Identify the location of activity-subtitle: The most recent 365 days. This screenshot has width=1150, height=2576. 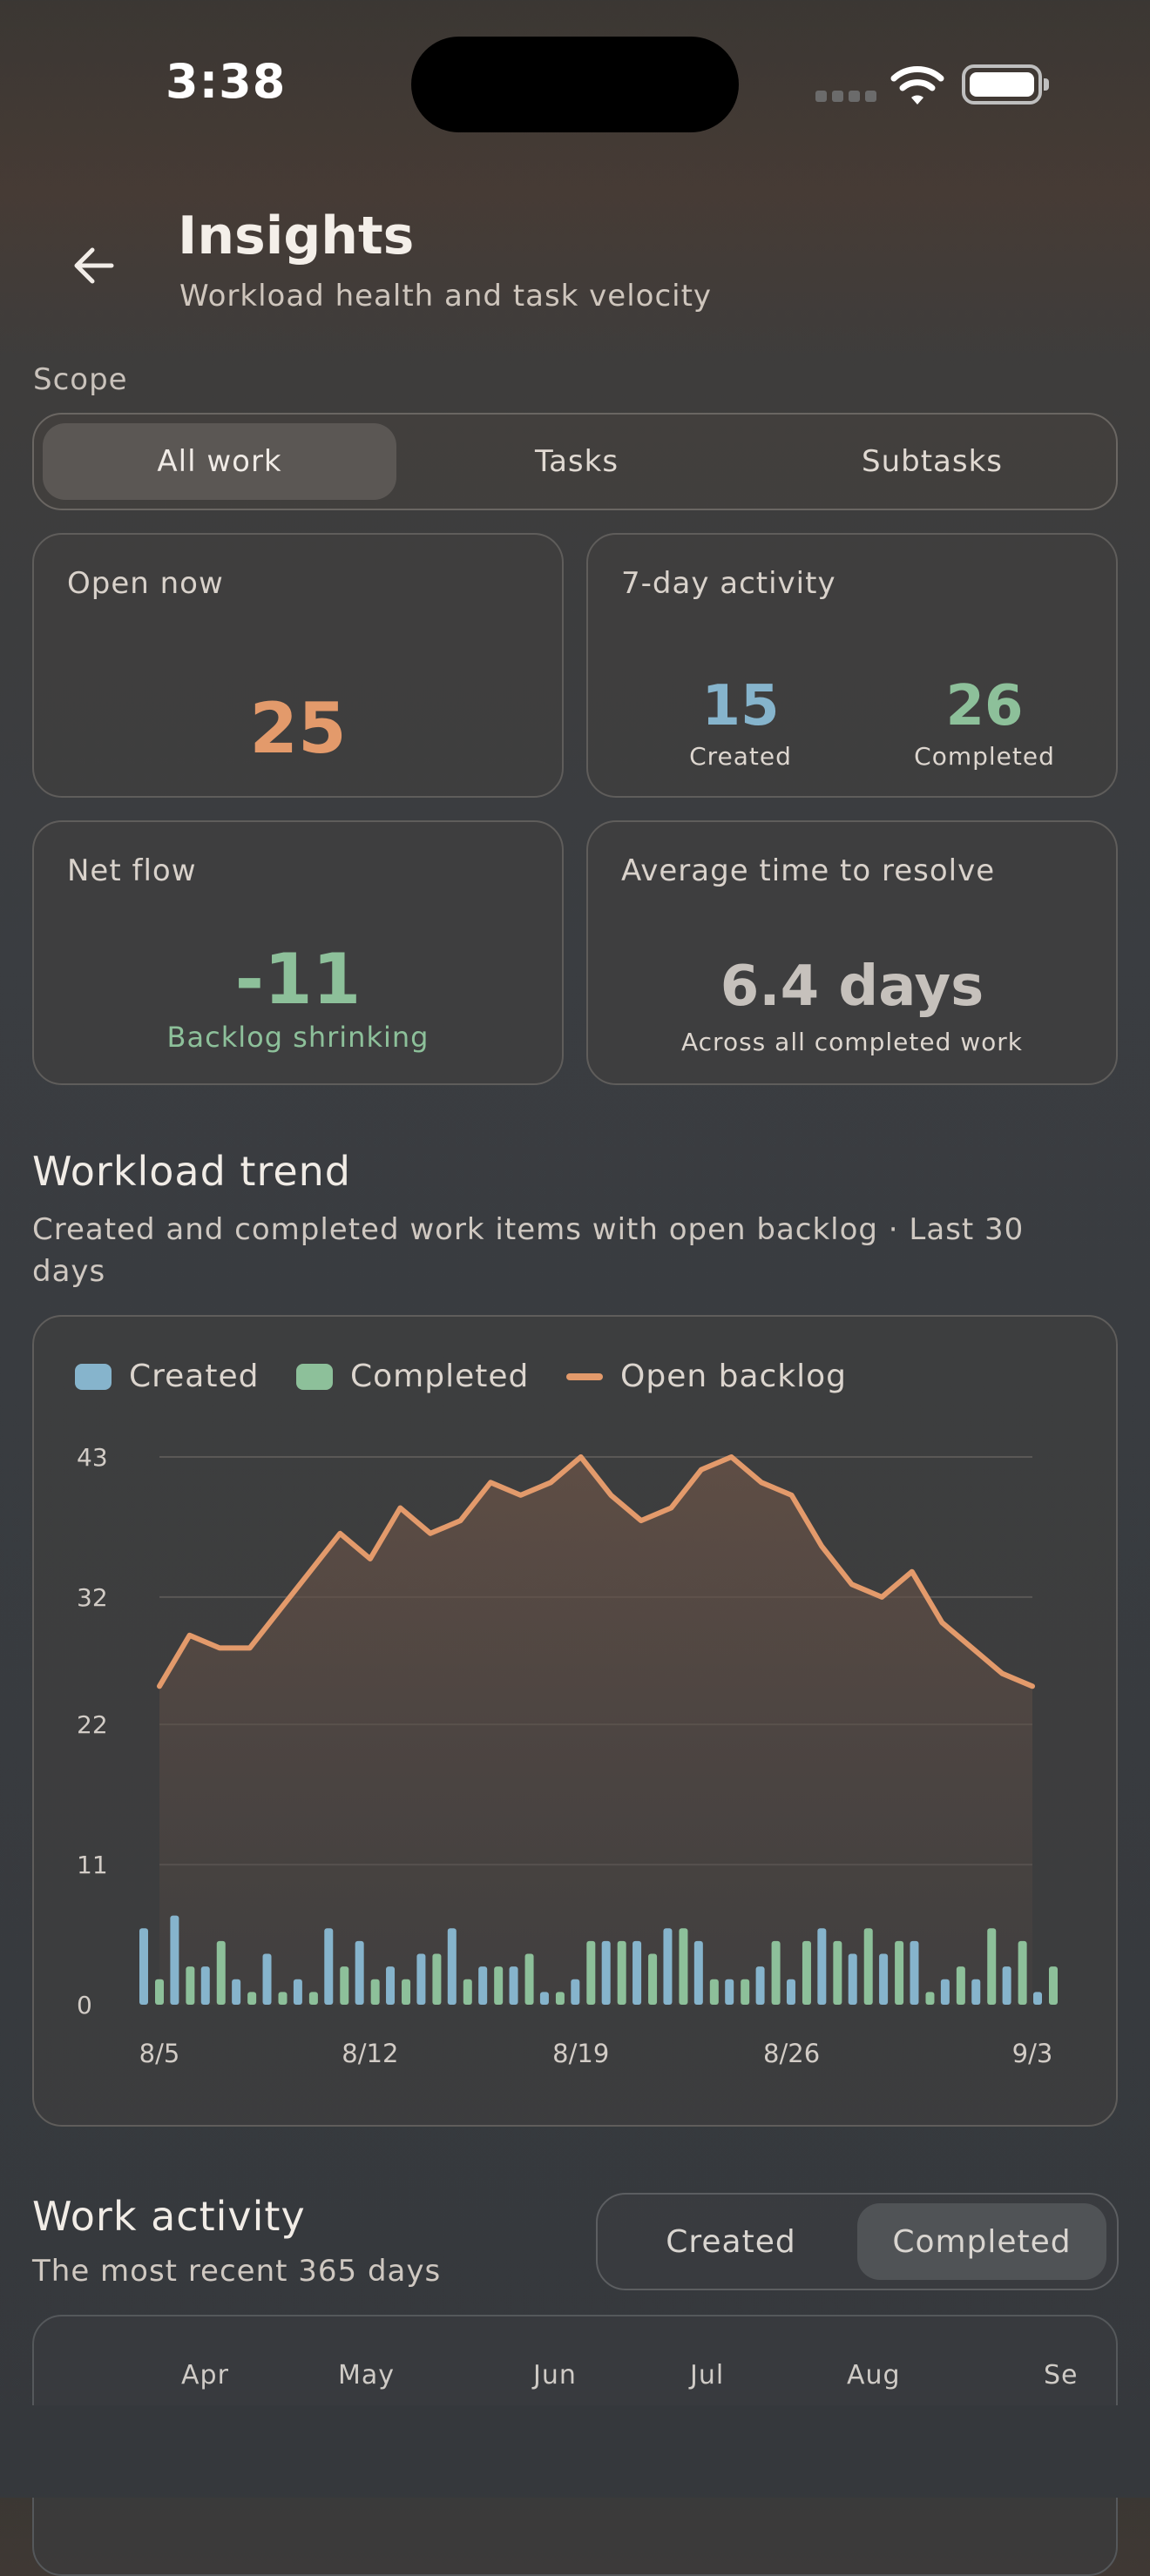
(237, 2271).